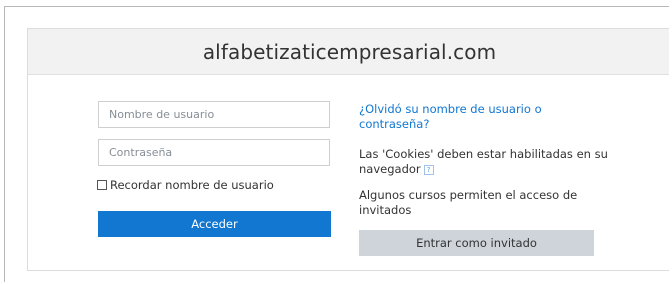 Image resolution: width=672 pixels, height=284 pixels. What do you see at coordinates (102, 185) in the screenshot?
I see `remember-checkbox` at bounding box center [102, 185].